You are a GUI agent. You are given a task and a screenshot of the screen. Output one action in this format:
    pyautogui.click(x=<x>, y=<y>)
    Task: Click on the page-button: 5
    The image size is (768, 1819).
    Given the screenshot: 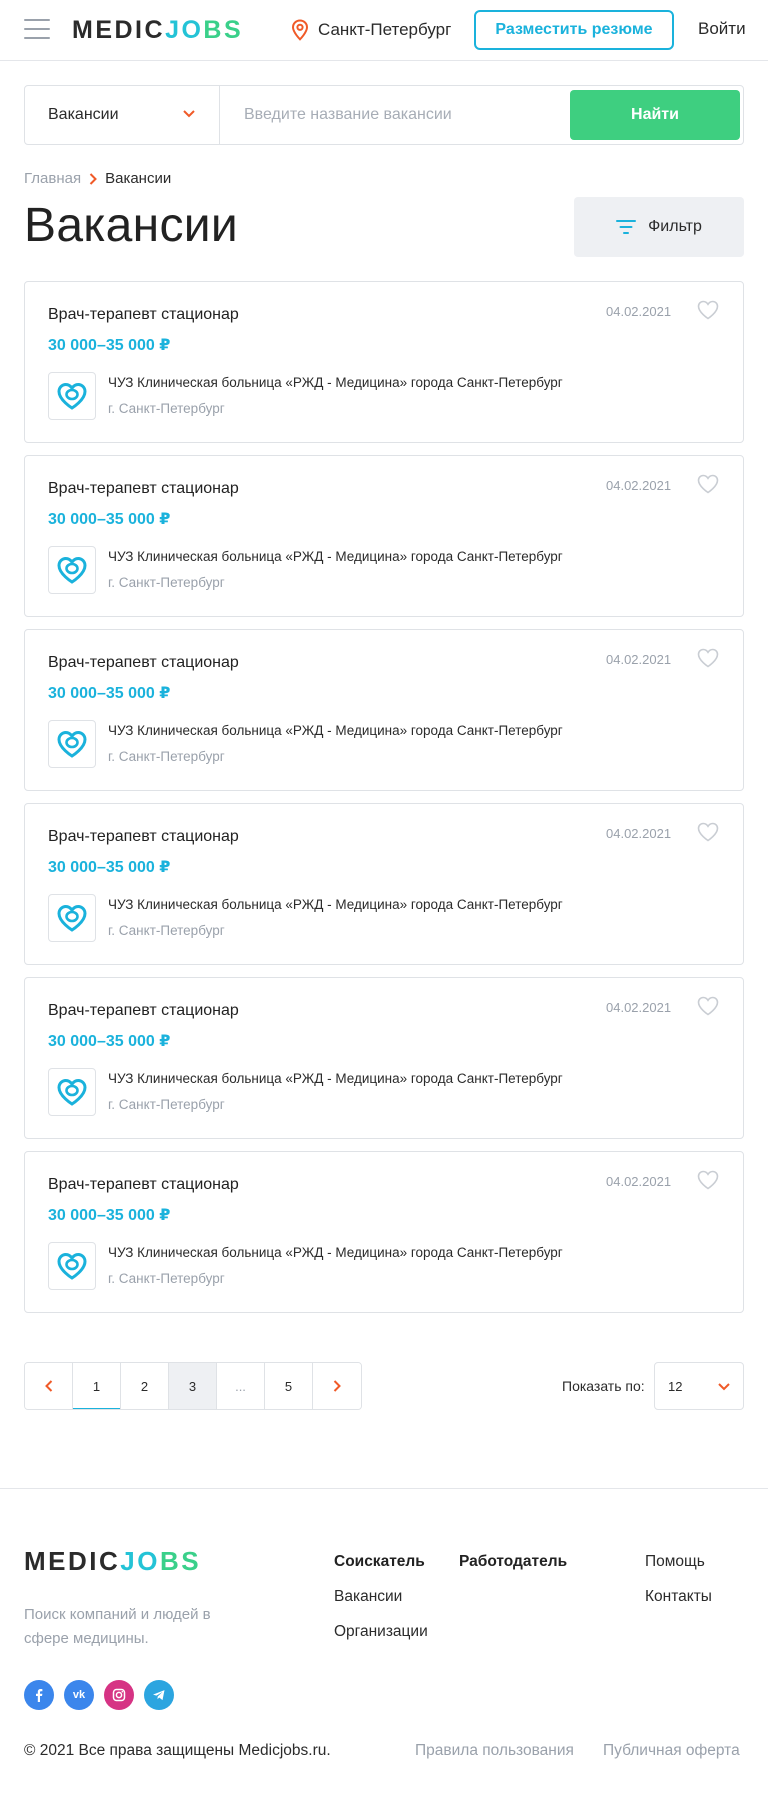 What is the action you would take?
    pyautogui.click(x=289, y=1386)
    